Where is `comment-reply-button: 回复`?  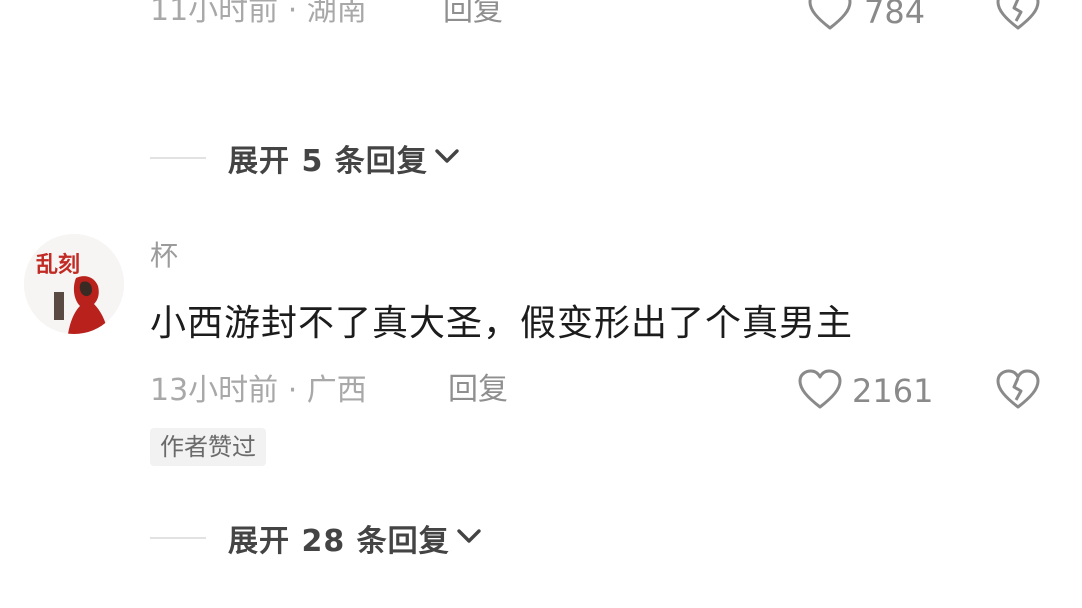
comment-reply-button: 回复 is located at coordinates (478, 390).